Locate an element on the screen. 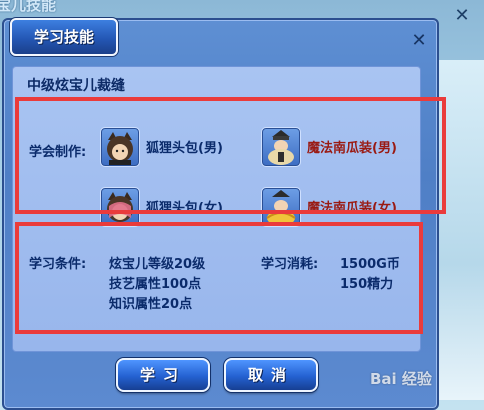 Image resolution: width=484 pixels, height=410 pixels. close-icon: ✕ is located at coordinates (419, 41).